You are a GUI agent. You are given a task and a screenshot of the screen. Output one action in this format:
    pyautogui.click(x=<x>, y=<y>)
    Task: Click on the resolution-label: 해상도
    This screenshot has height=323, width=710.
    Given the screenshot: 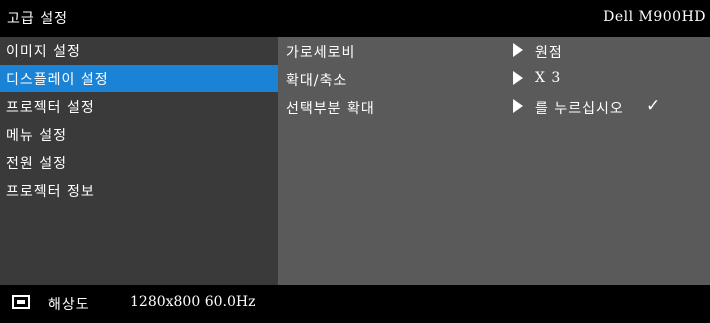 What is the action you would take?
    pyautogui.click(x=69, y=305)
    